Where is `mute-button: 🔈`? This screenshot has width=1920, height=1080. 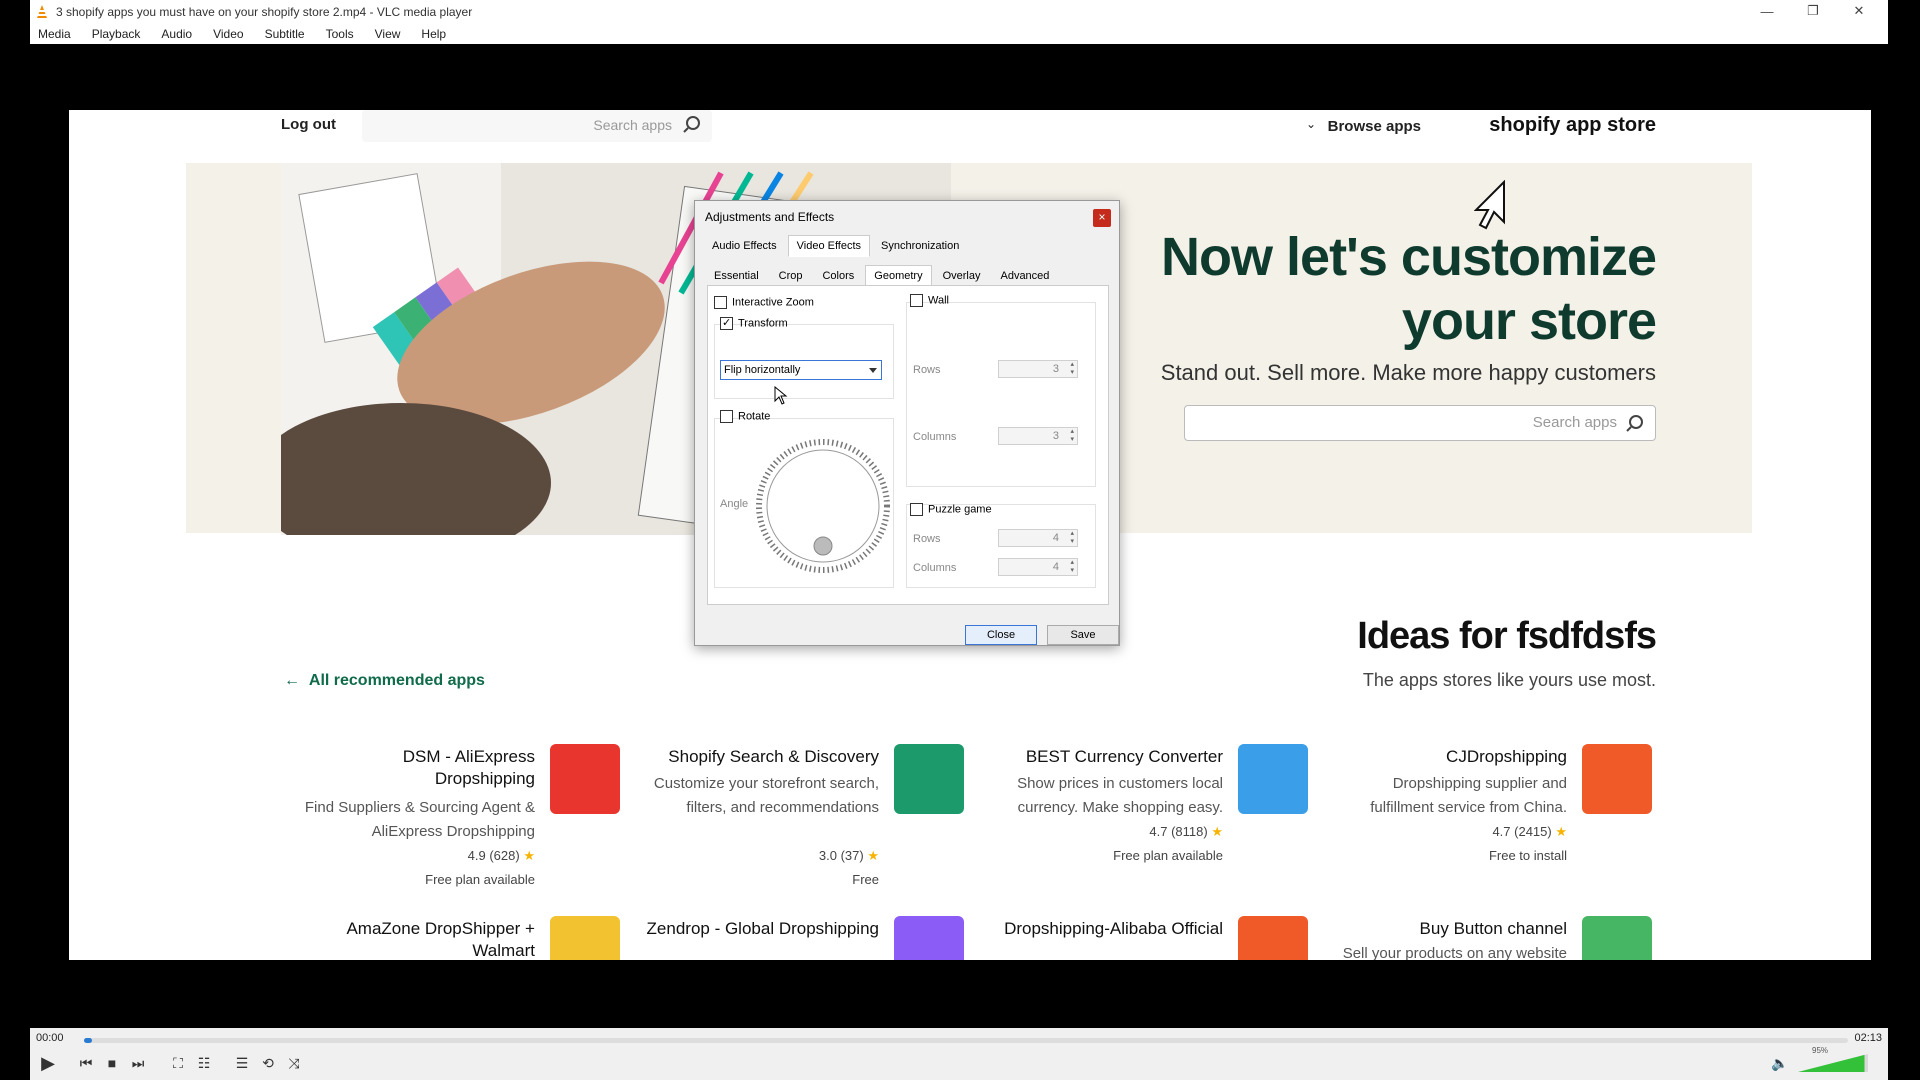 mute-button: 🔈 is located at coordinates (1780, 1063).